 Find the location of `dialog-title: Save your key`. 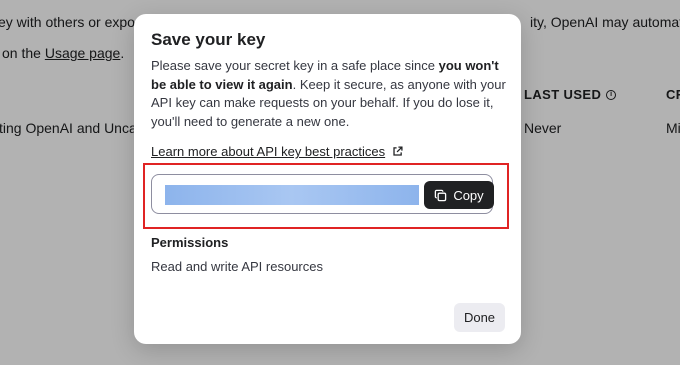

dialog-title: Save your key is located at coordinates (208, 39).